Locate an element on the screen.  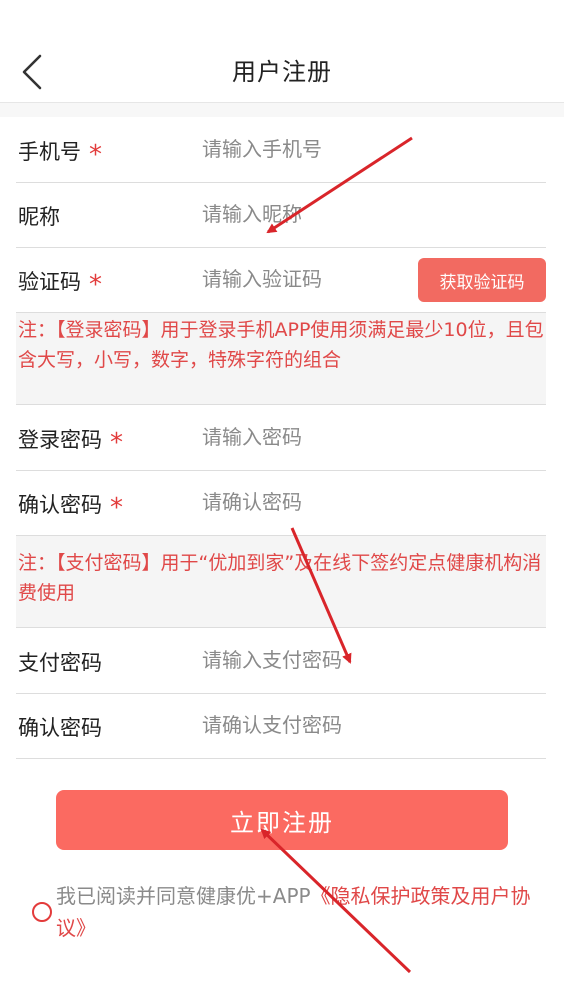
login-password-row: 登录密码 * is located at coordinates (281, 438).